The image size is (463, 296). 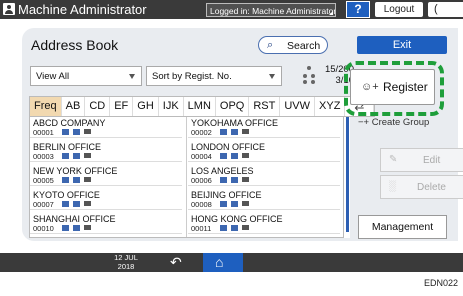 I want to click on entry-number: 00010, so click(x=43, y=228).